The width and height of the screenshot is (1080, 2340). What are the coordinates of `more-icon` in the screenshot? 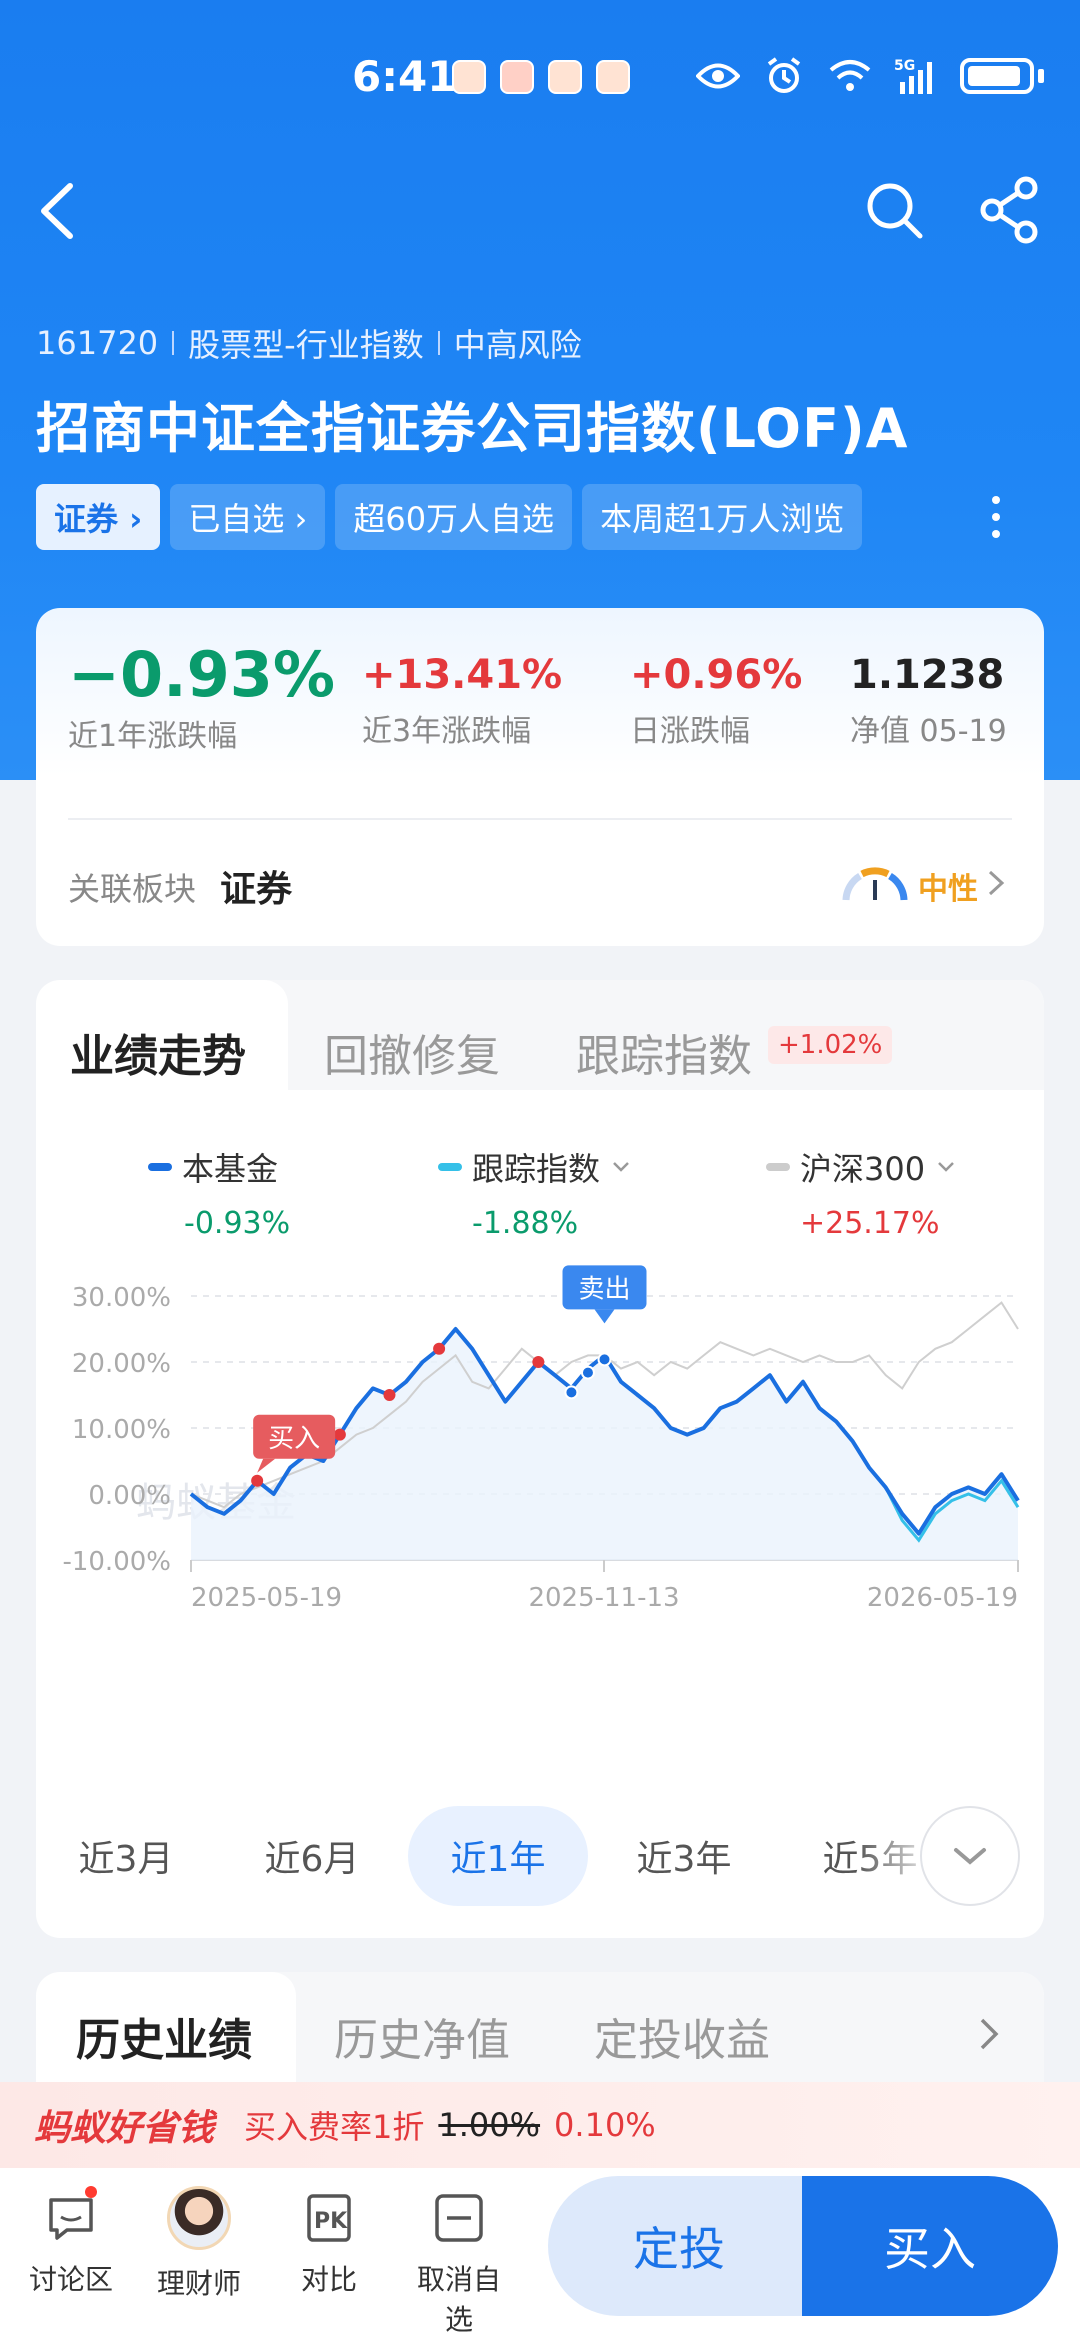 It's located at (996, 517).